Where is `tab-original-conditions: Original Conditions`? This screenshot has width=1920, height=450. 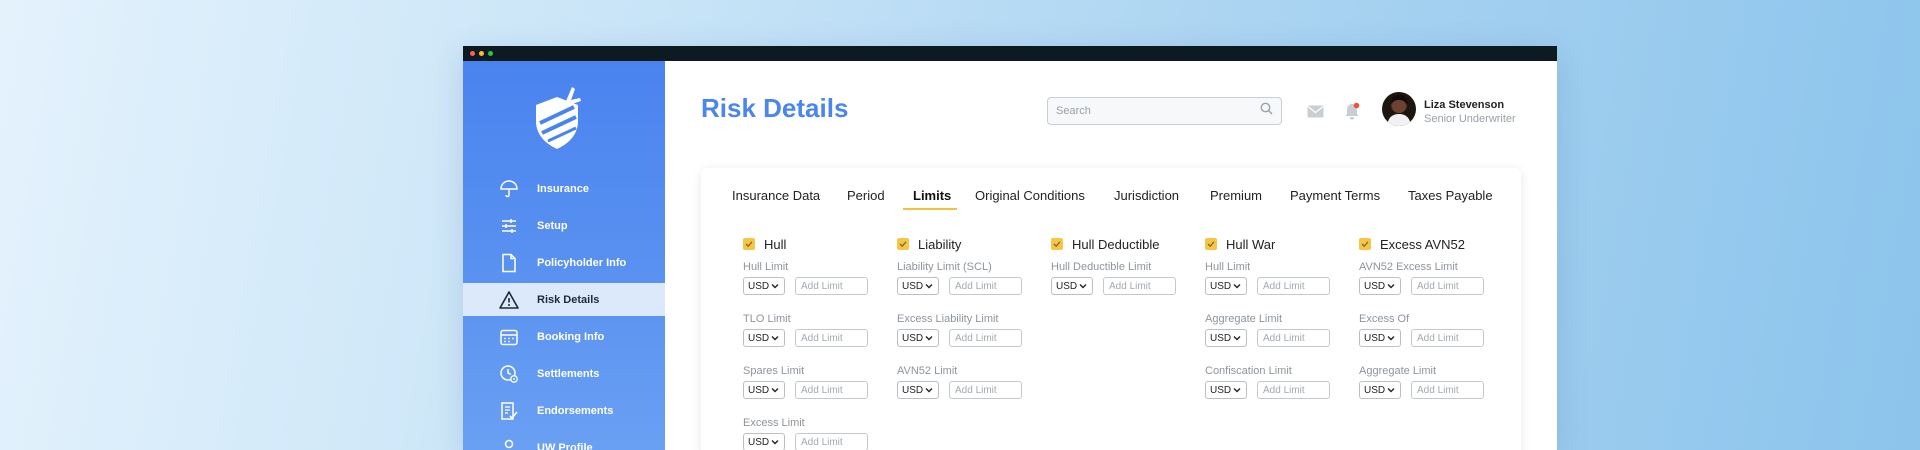
tab-original-conditions: Original Conditions is located at coordinates (1030, 195).